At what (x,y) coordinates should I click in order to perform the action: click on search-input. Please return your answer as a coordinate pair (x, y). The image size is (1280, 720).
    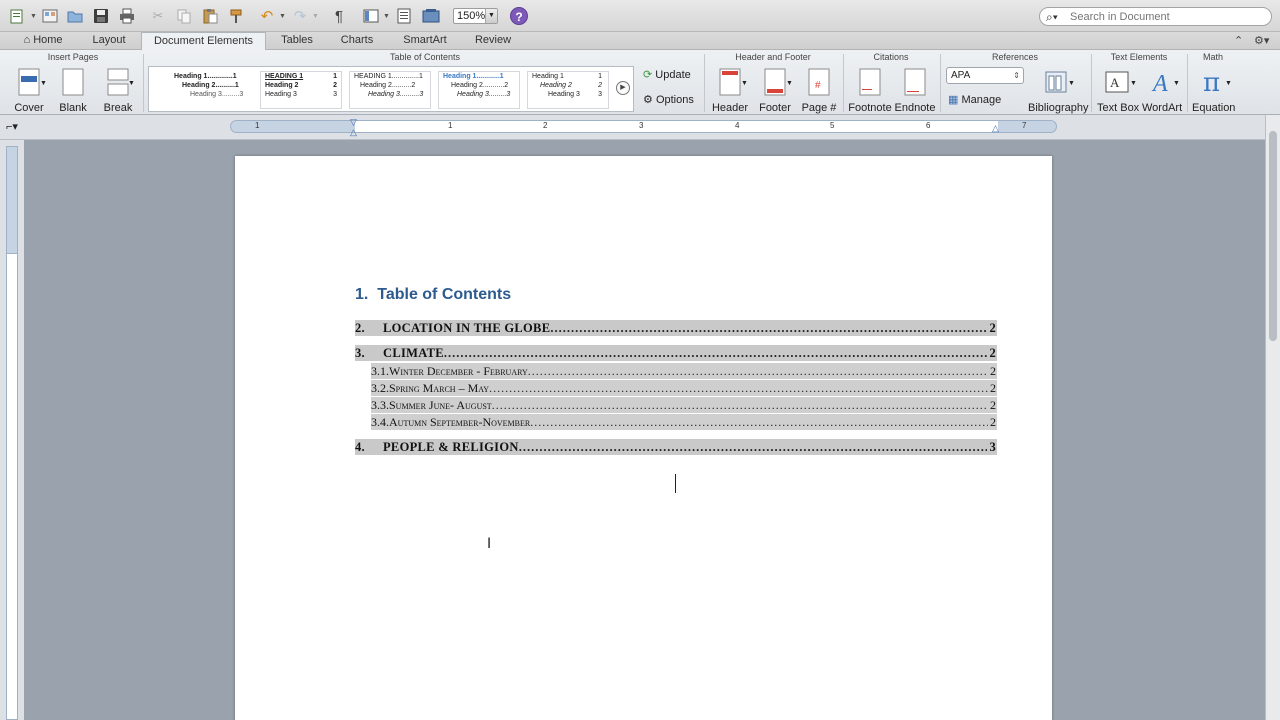
    Looking at the image, I should click on (1167, 16).